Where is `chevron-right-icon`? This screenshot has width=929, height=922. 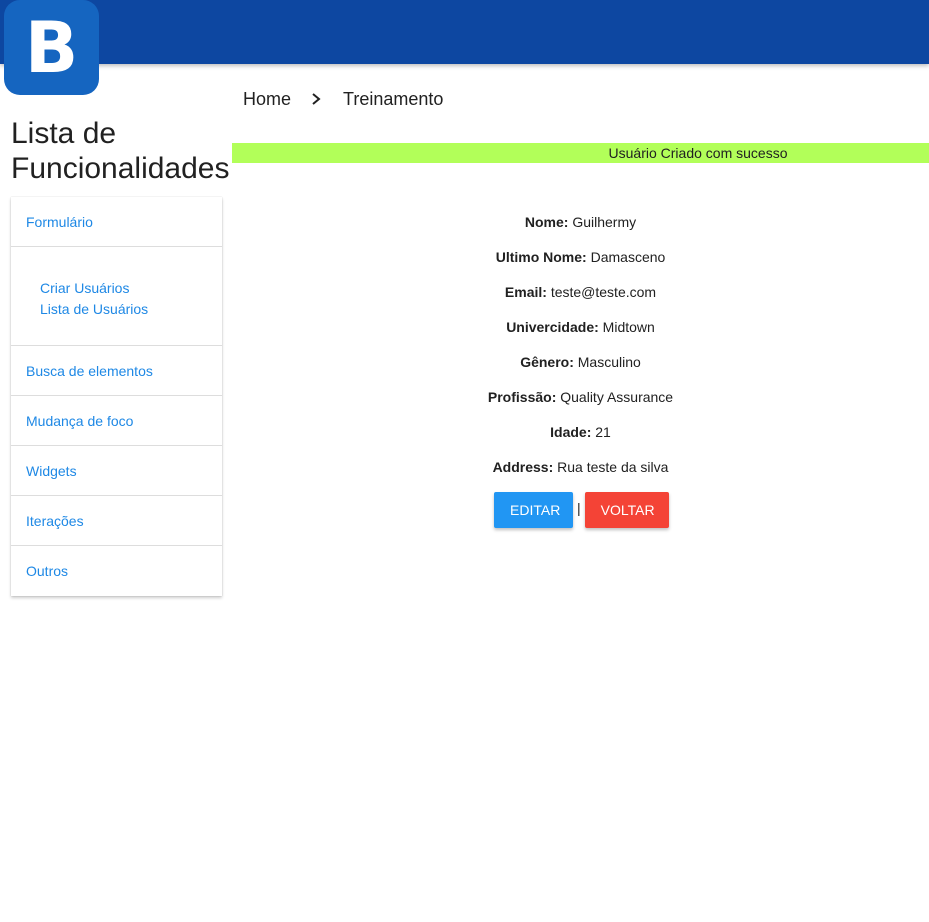 chevron-right-icon is located at coordinates (316, 99).